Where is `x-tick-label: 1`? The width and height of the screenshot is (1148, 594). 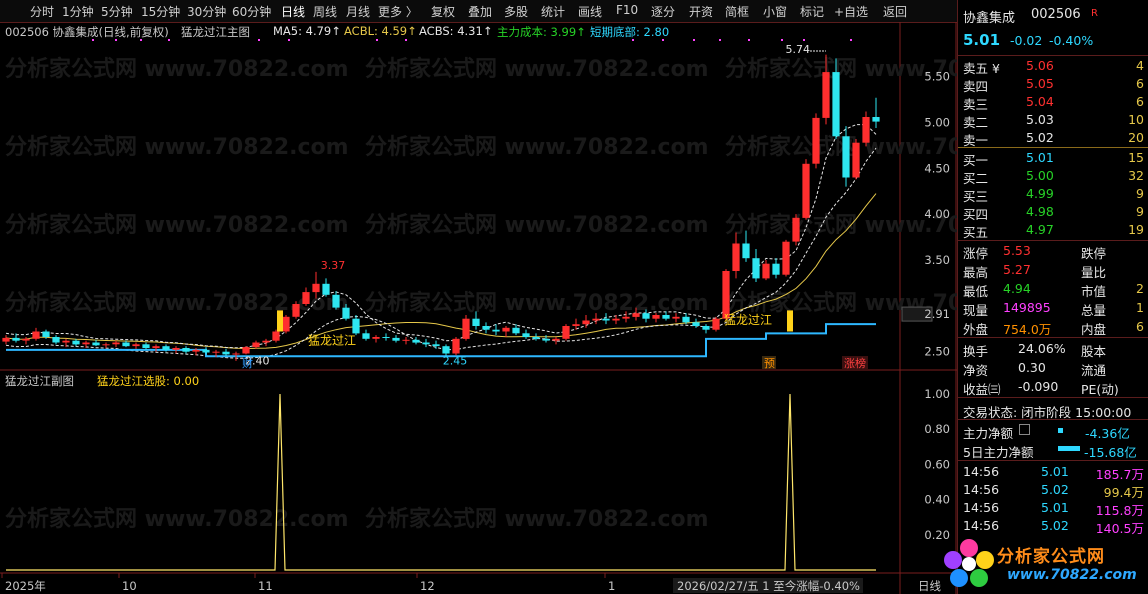 x-tick-label: 1 is located at coordinates (611, 586).